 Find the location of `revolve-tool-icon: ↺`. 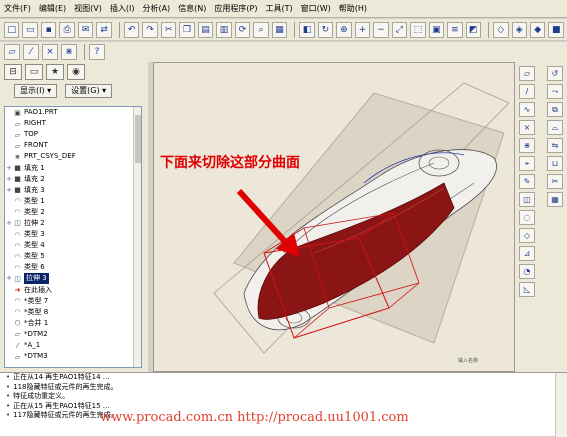

revolve-tool-icon: ↺ is located at coordinates (555, 73).